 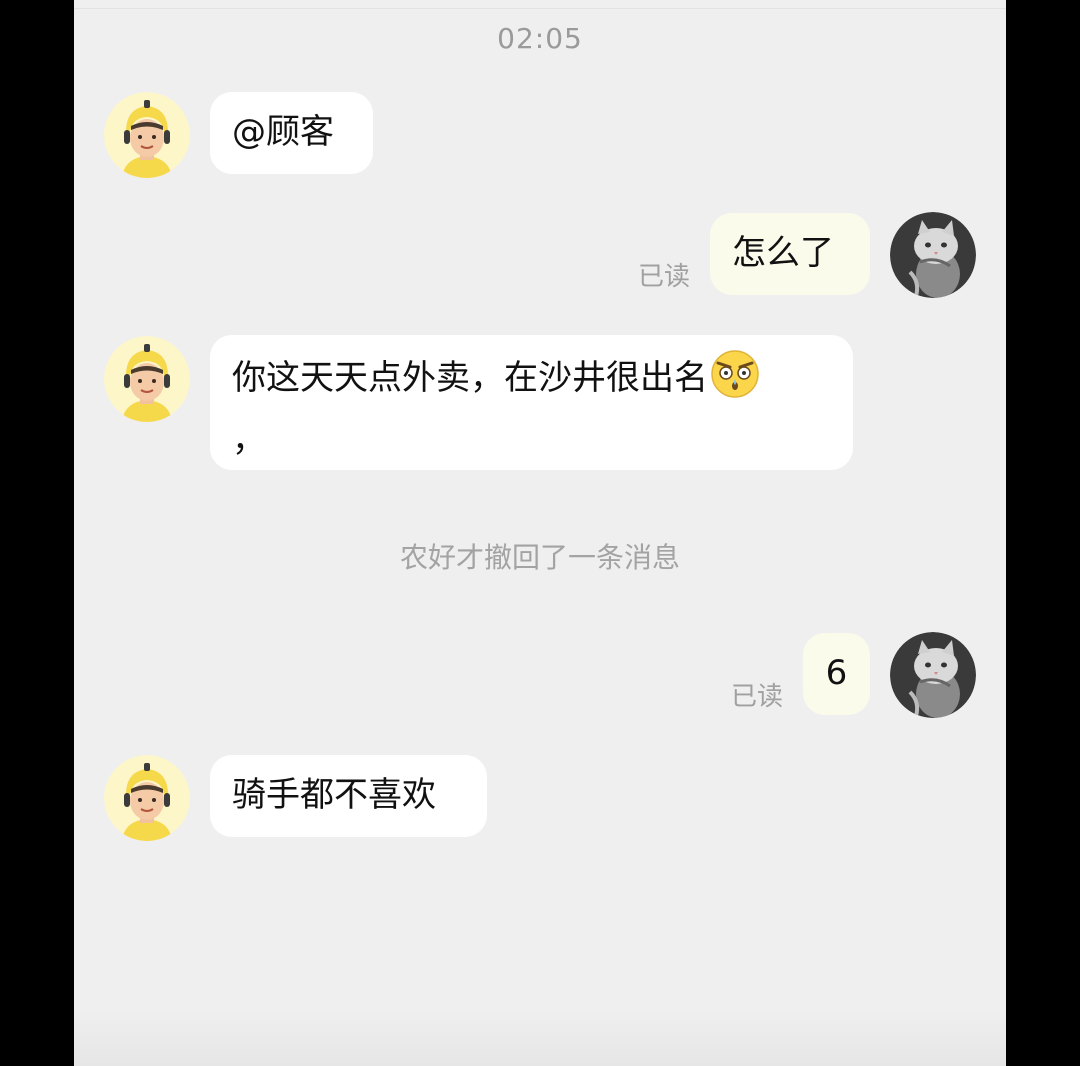 What do you see at coordinates (783, 253) in the screenshot?
I see `message-text: 怎么了` at bounding box center [783, 253].